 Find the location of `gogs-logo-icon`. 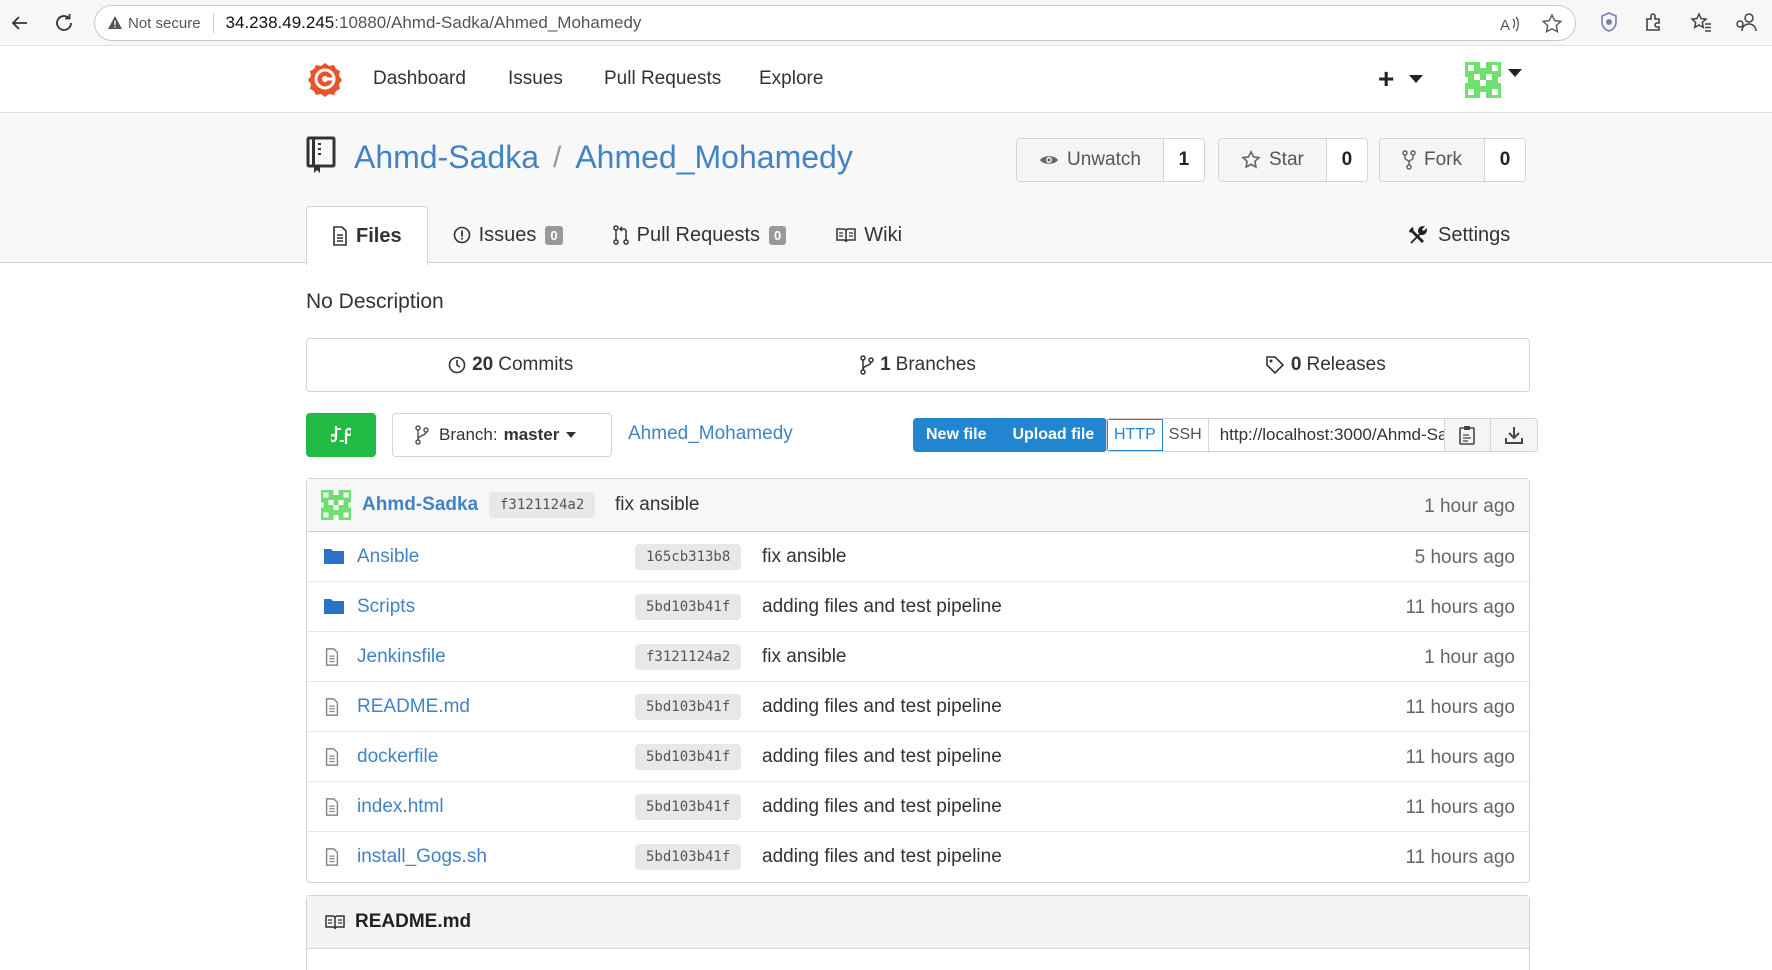

gogs-logo-icon is located at coordinates (325, 79).